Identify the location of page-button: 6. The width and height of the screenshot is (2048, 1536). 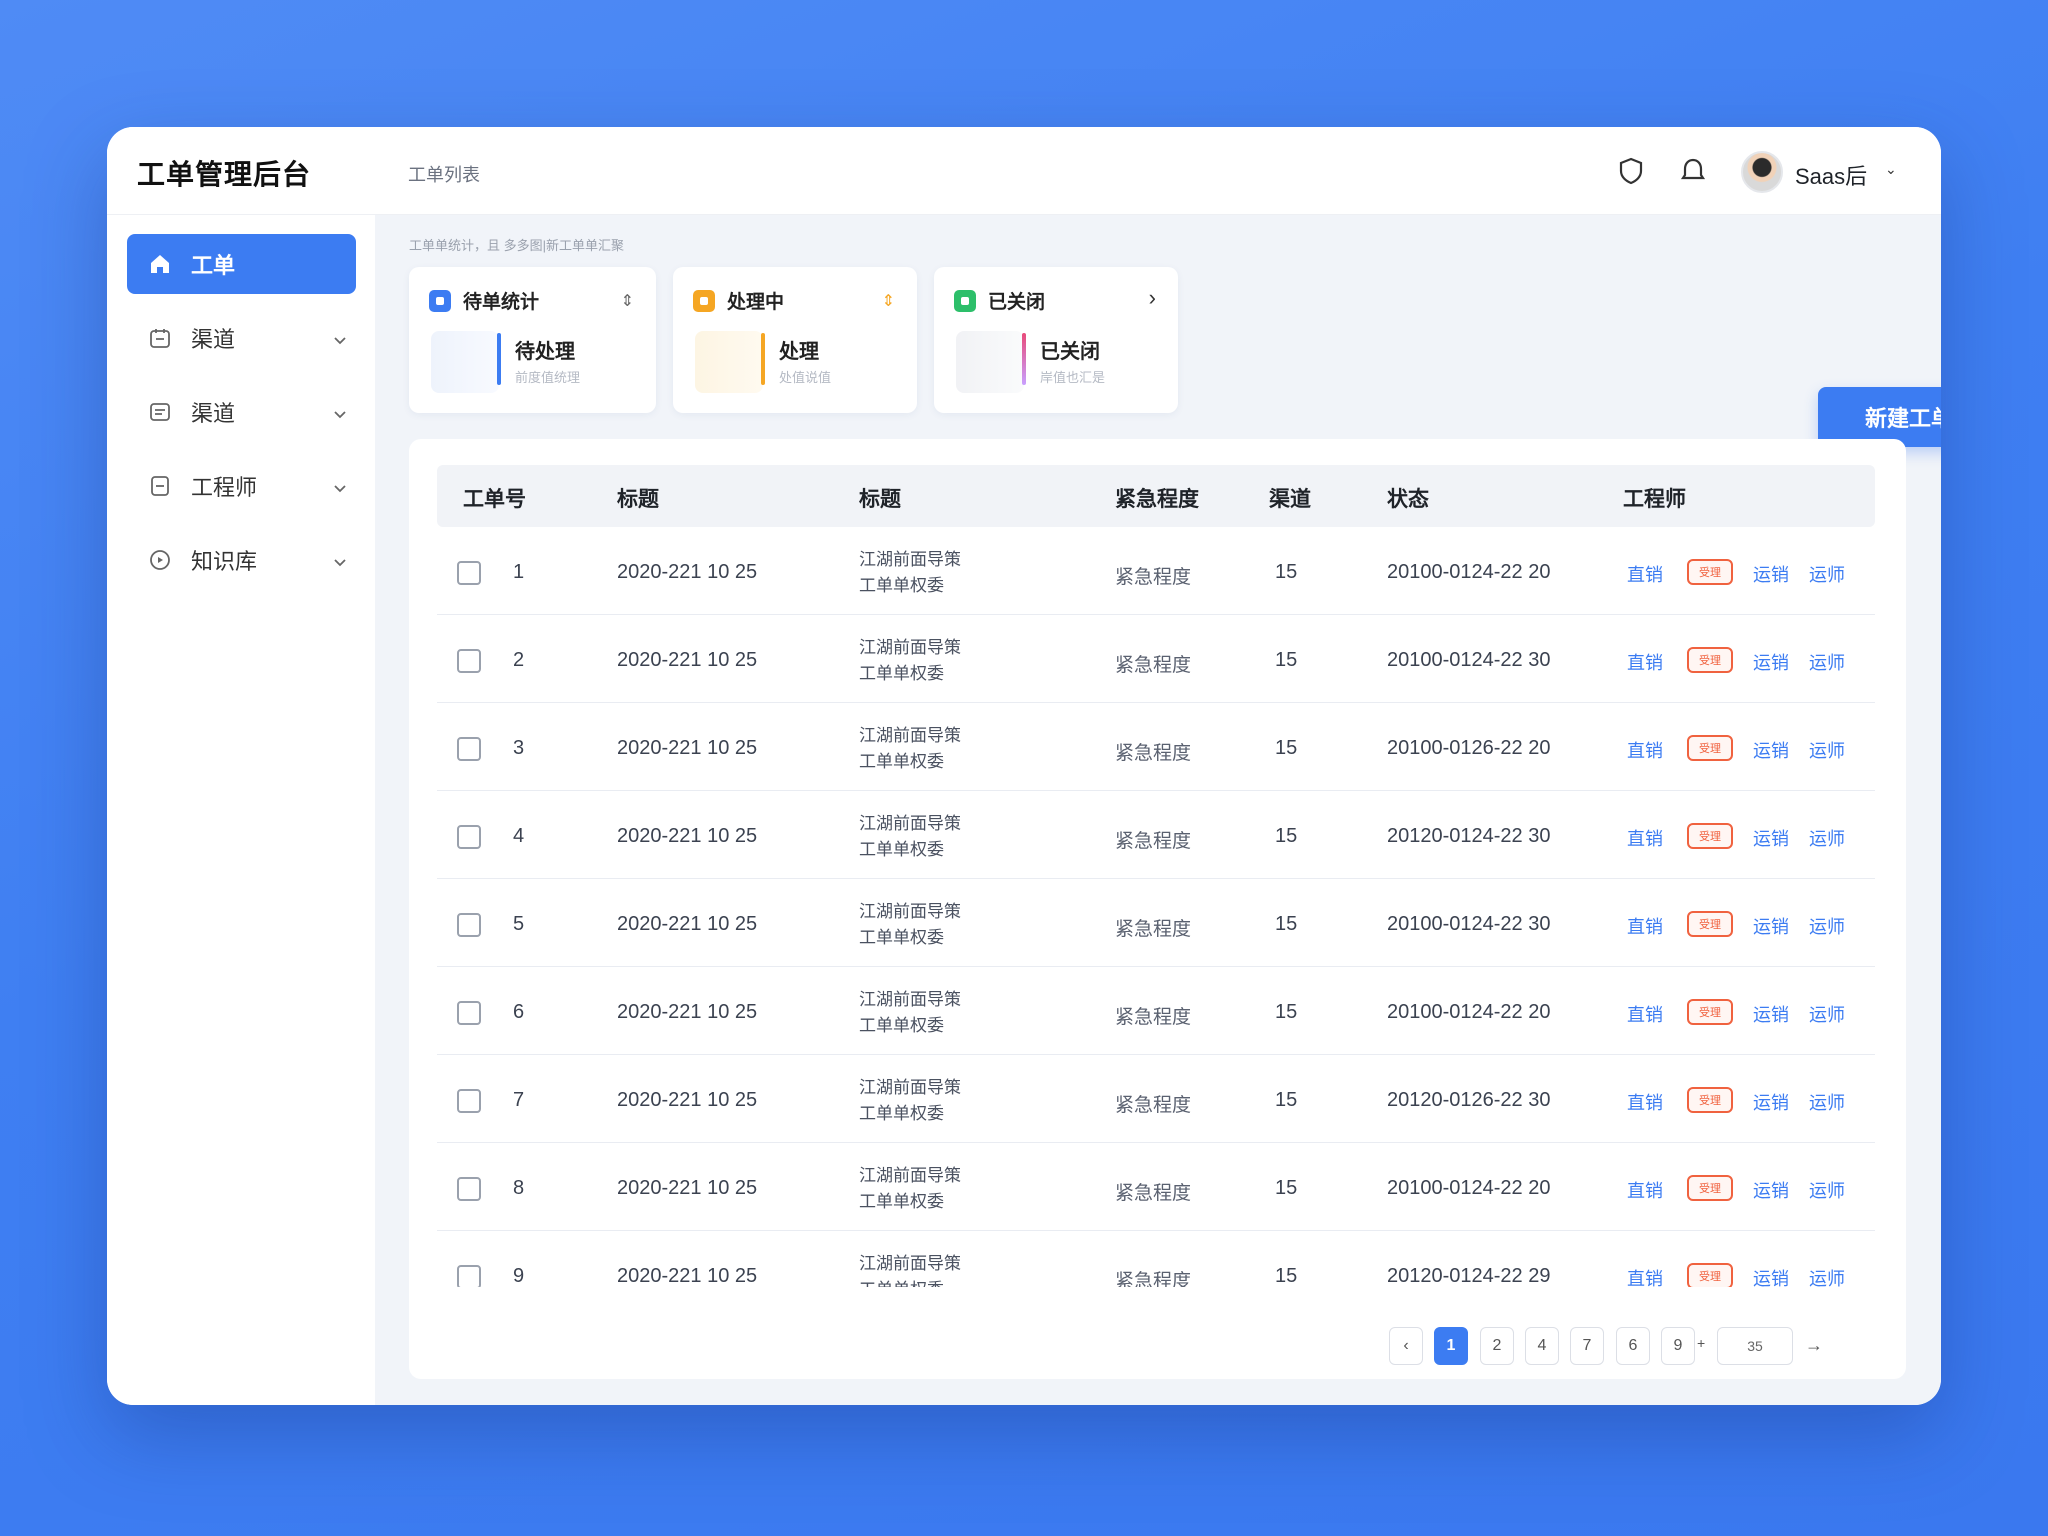
(1633, 1346).